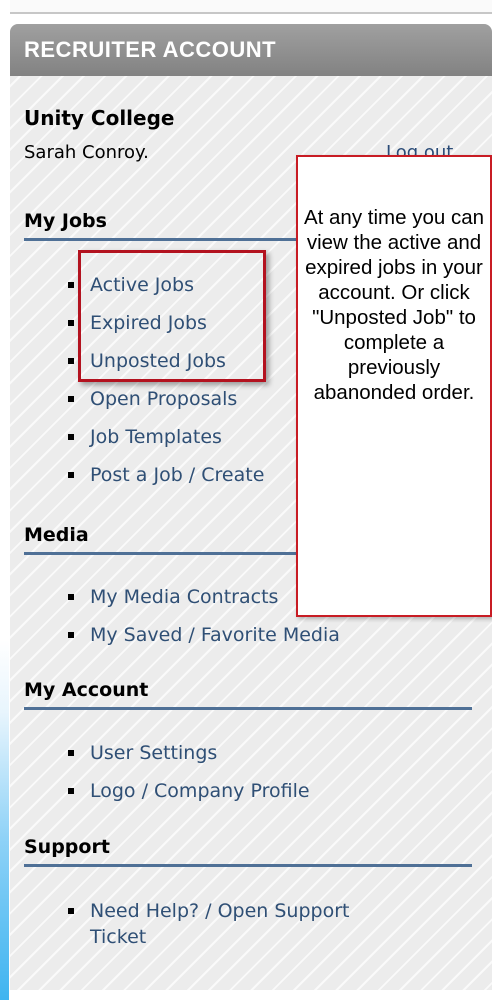 The width and height of the screenshot is (492, 1004). I want to click on support-list: Need Help? / Open Support Ticket, so click(218, 928).